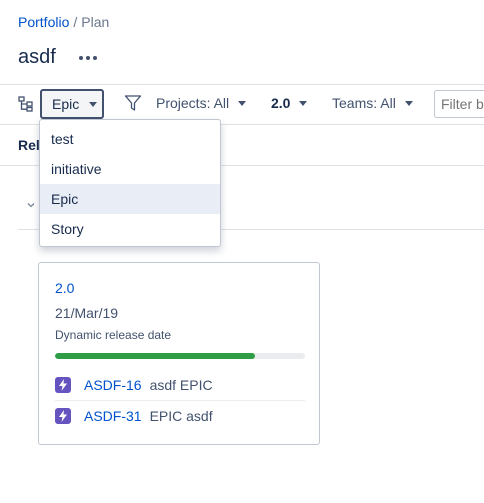  Describe the element at coordinates (64, 288) in the screenshot. I see `release-name-link: 2.0` at that location.